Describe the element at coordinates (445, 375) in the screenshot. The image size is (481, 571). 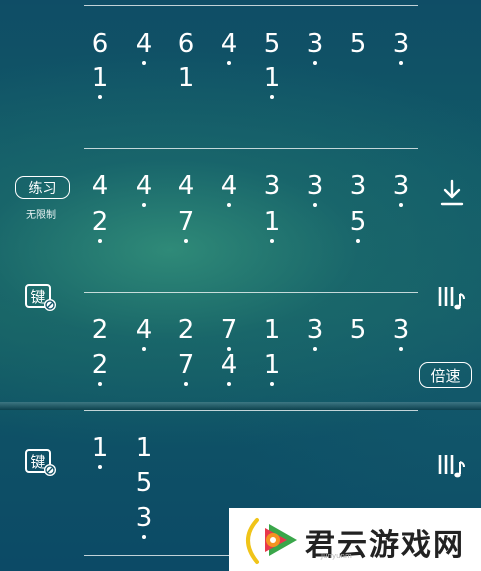
I see `speed-button: 倍速` at that location.